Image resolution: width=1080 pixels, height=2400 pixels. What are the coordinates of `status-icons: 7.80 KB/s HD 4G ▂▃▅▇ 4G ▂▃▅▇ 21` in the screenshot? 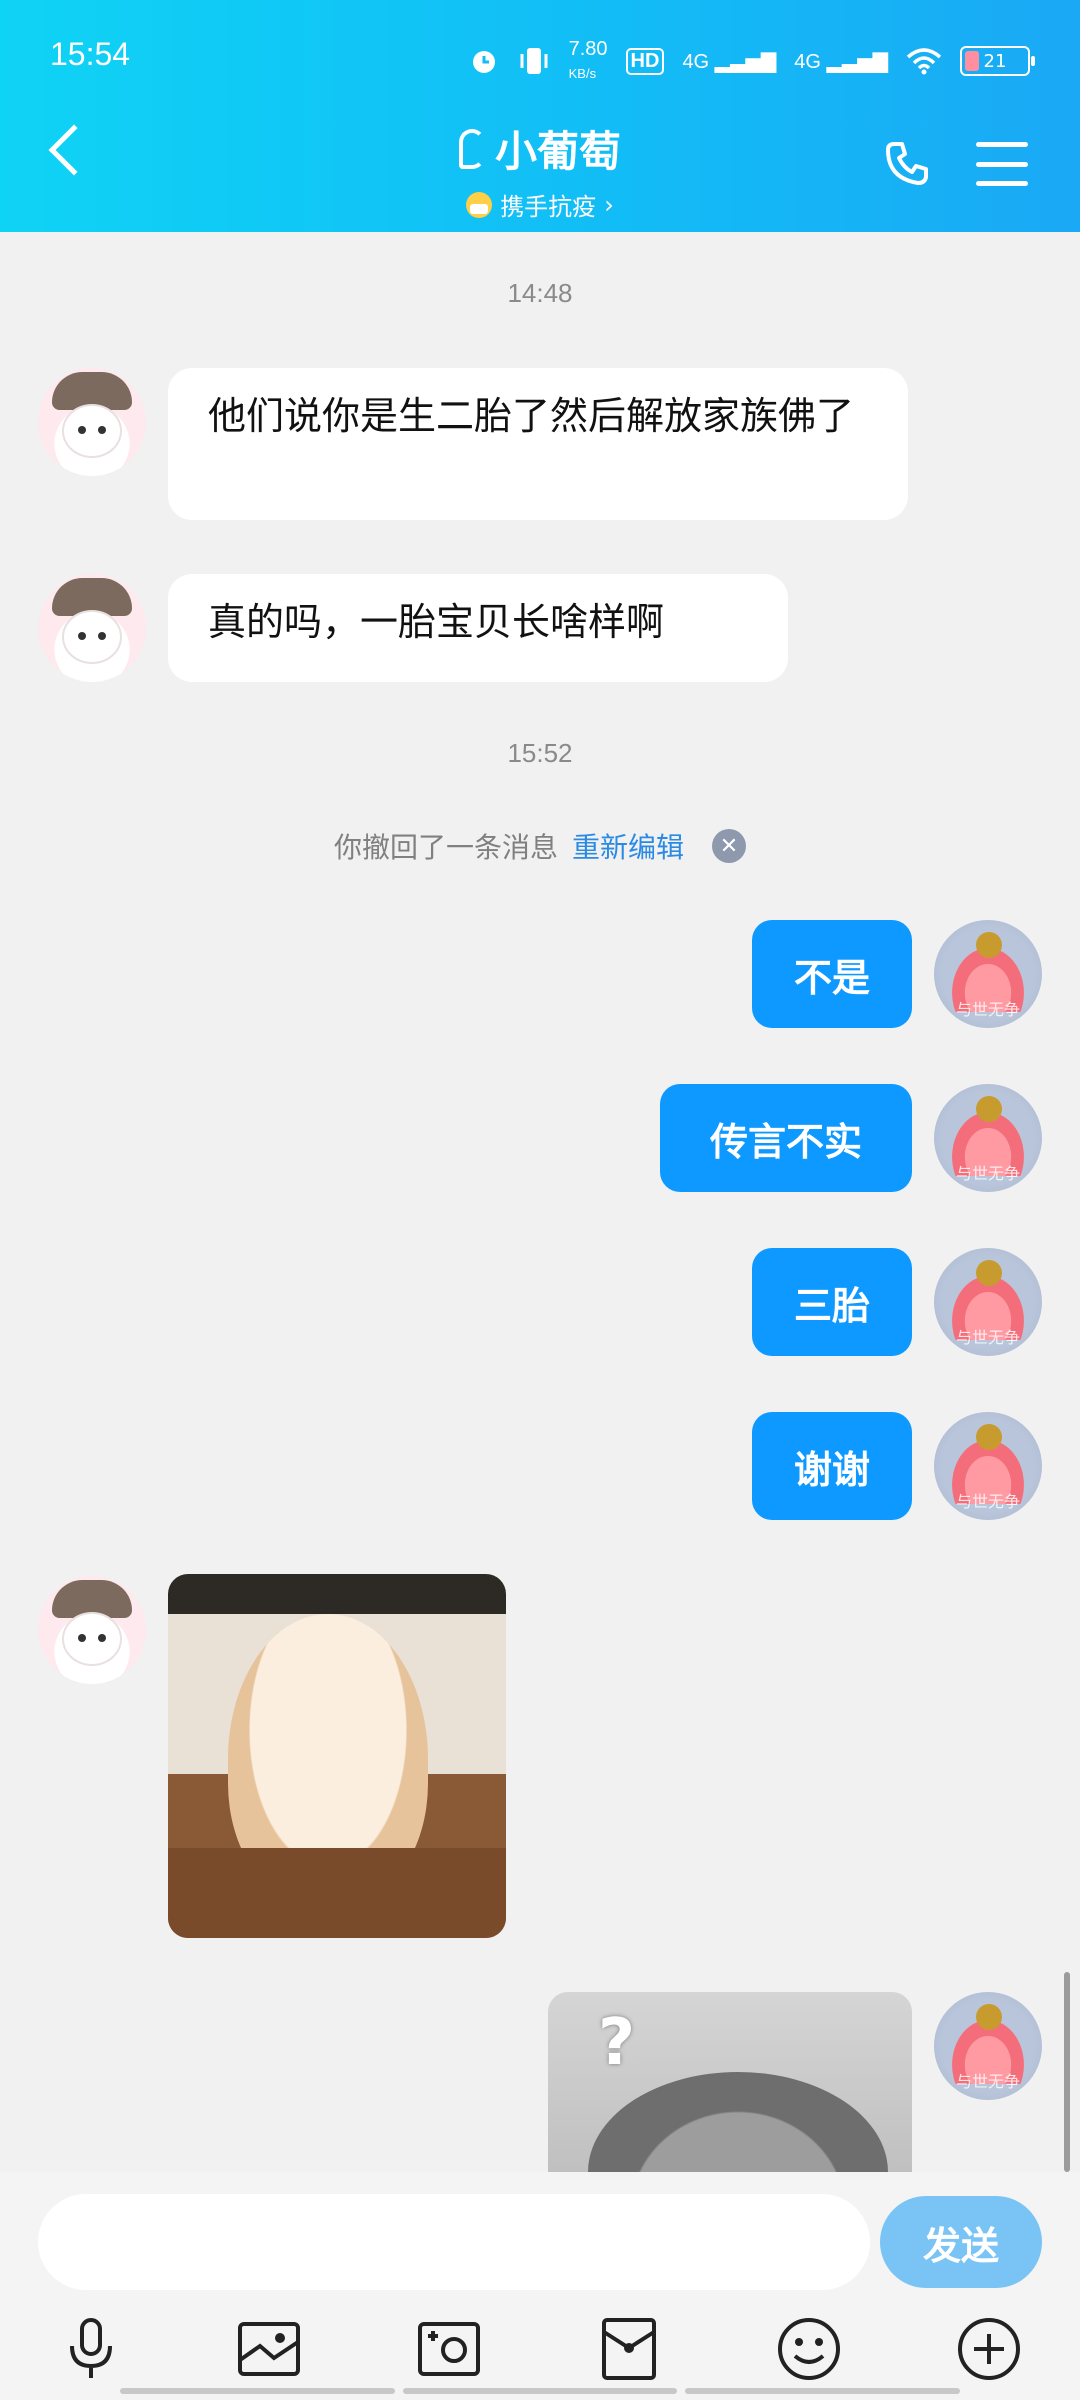 It's located at (752, 61).